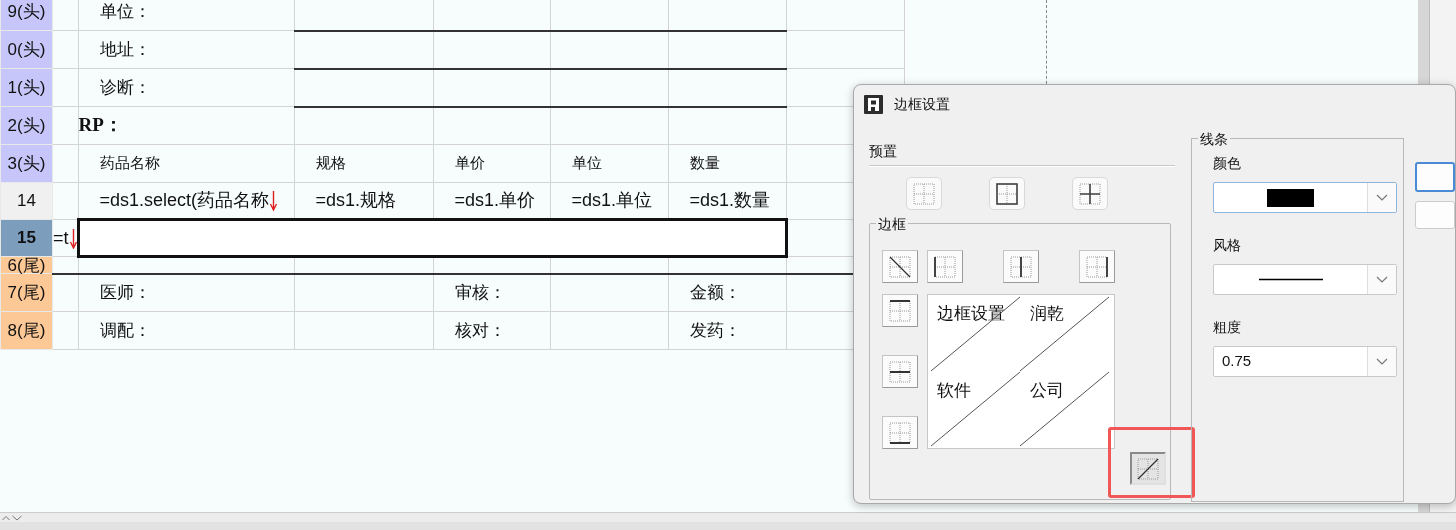  What do you see at coordinates (1227, 245) in the screenshot?
I see `field-label: 风格` at bounding box center [1227, 245].